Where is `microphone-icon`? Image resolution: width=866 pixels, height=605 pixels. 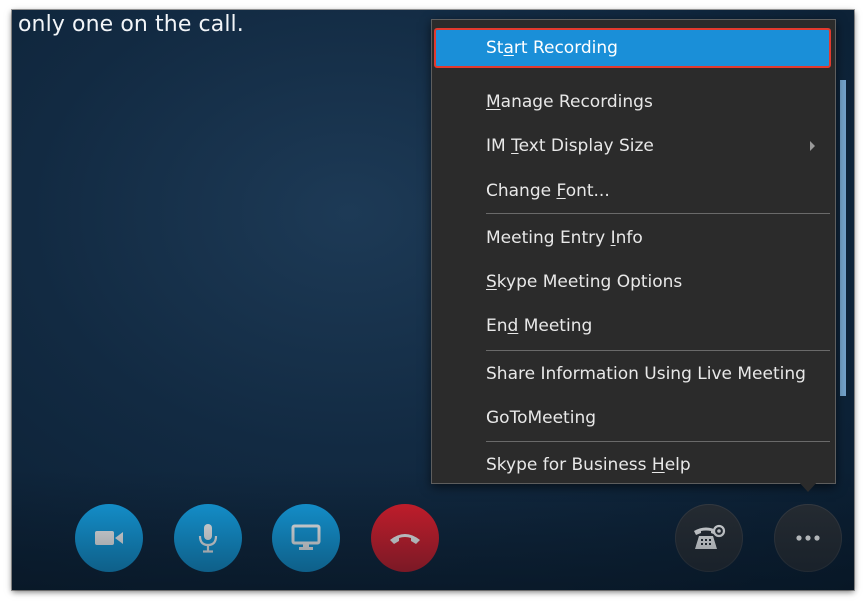
microphone-icon is located at coordinates (208, 538).